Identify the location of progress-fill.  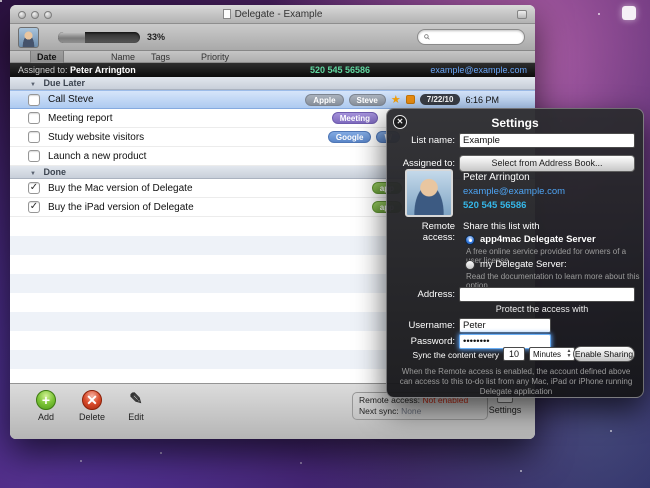
(72, 37).